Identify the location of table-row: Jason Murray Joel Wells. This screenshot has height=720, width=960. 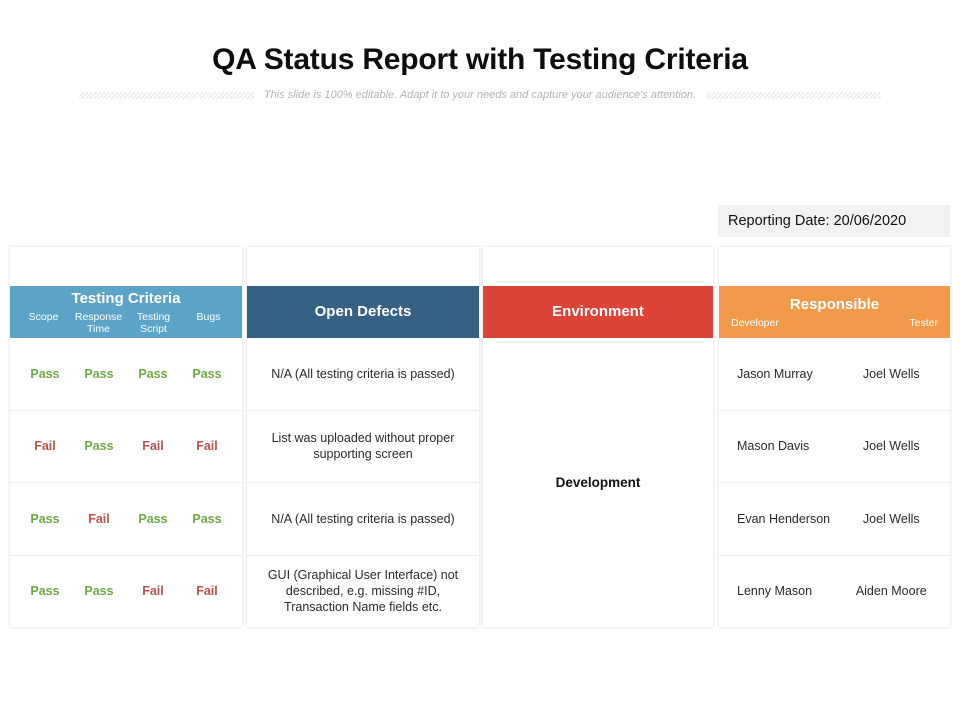
(834, 374).